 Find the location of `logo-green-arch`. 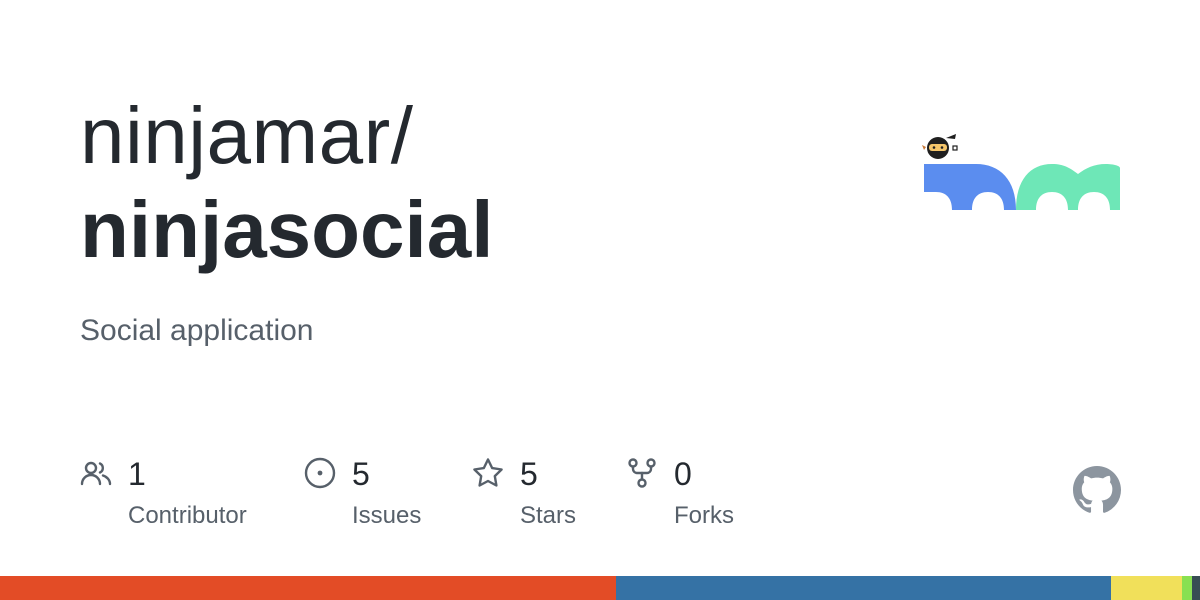

logo-green-arch is located at coordinates (1068, 187).